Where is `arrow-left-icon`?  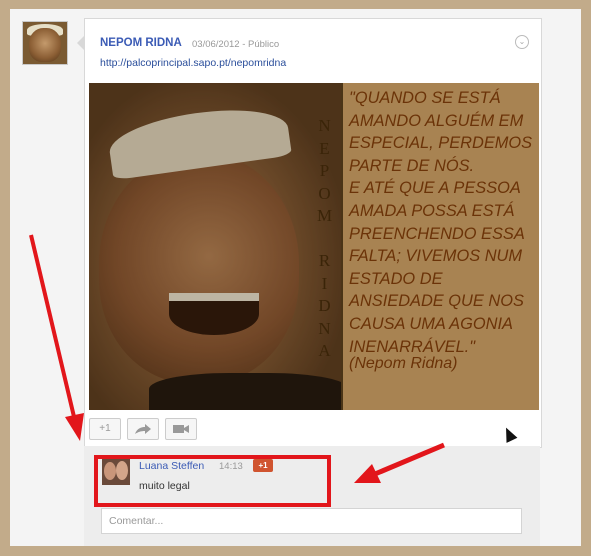
arrow-left-icon is located at coordinates (56, 337).